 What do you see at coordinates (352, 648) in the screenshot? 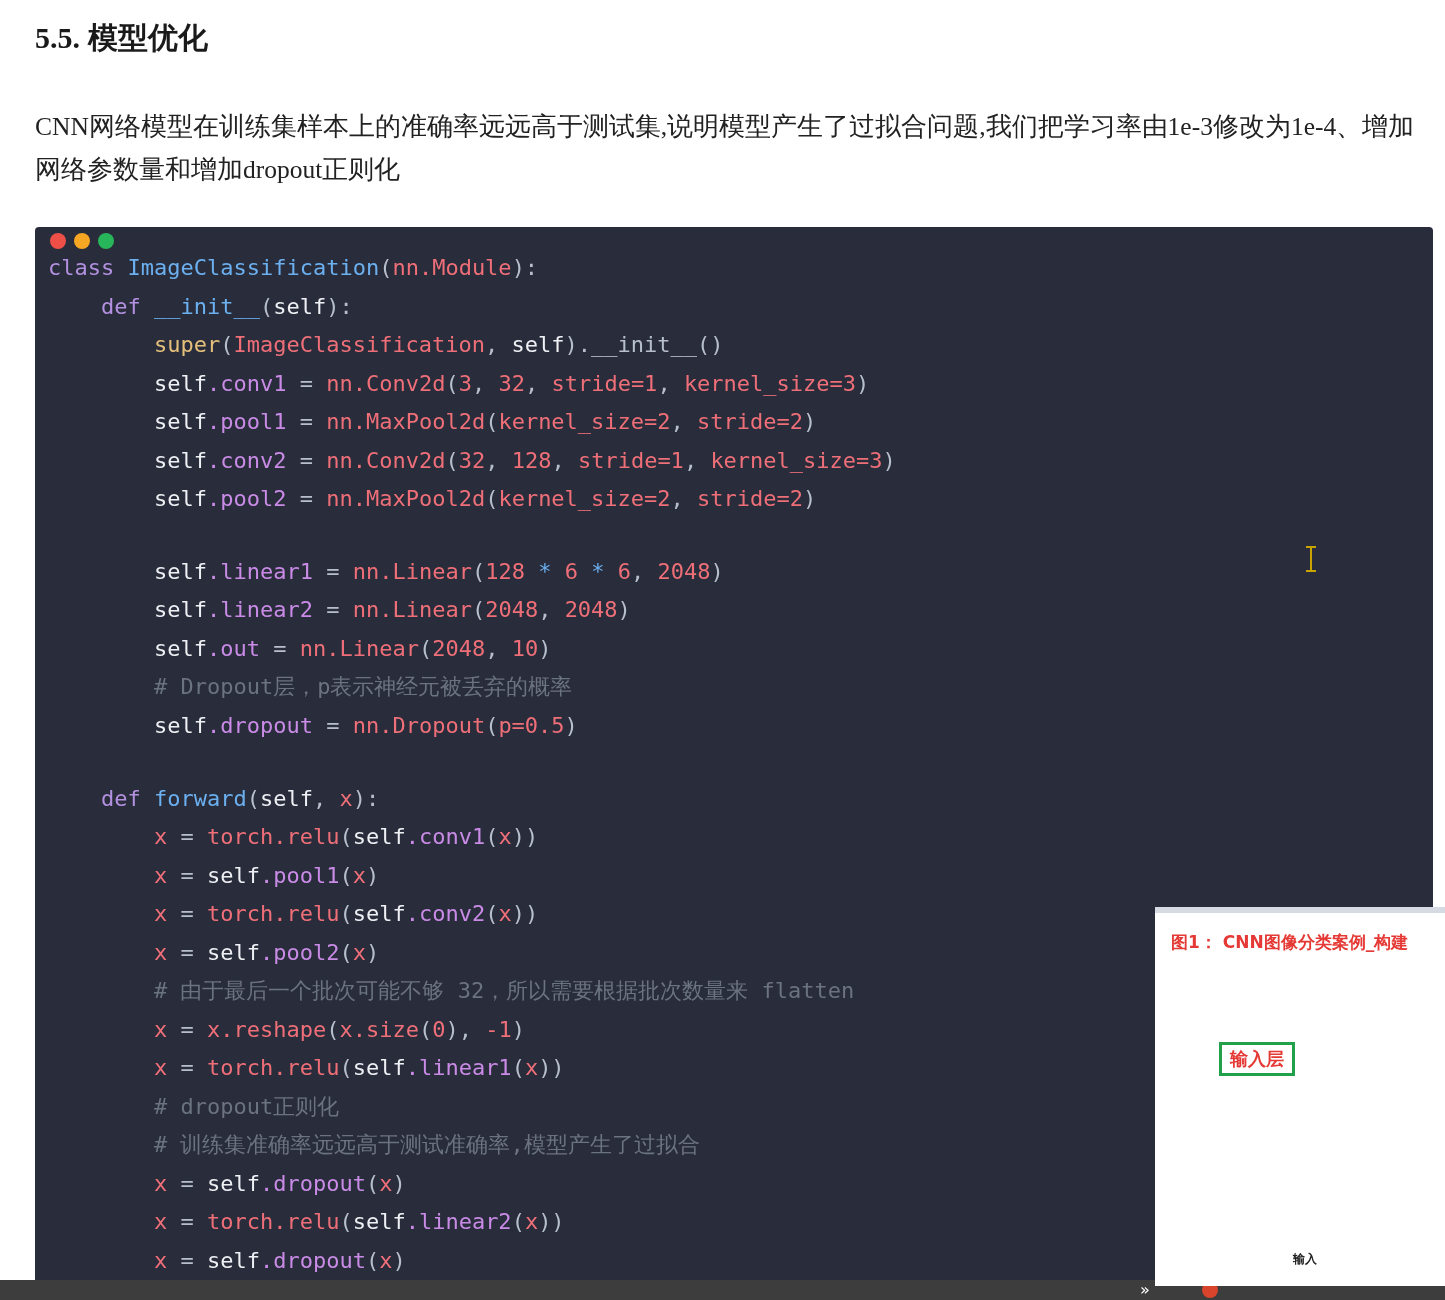
I see `code-line: self.out = nn.Linear(2048, 10)` at bounding box center [352, 648].